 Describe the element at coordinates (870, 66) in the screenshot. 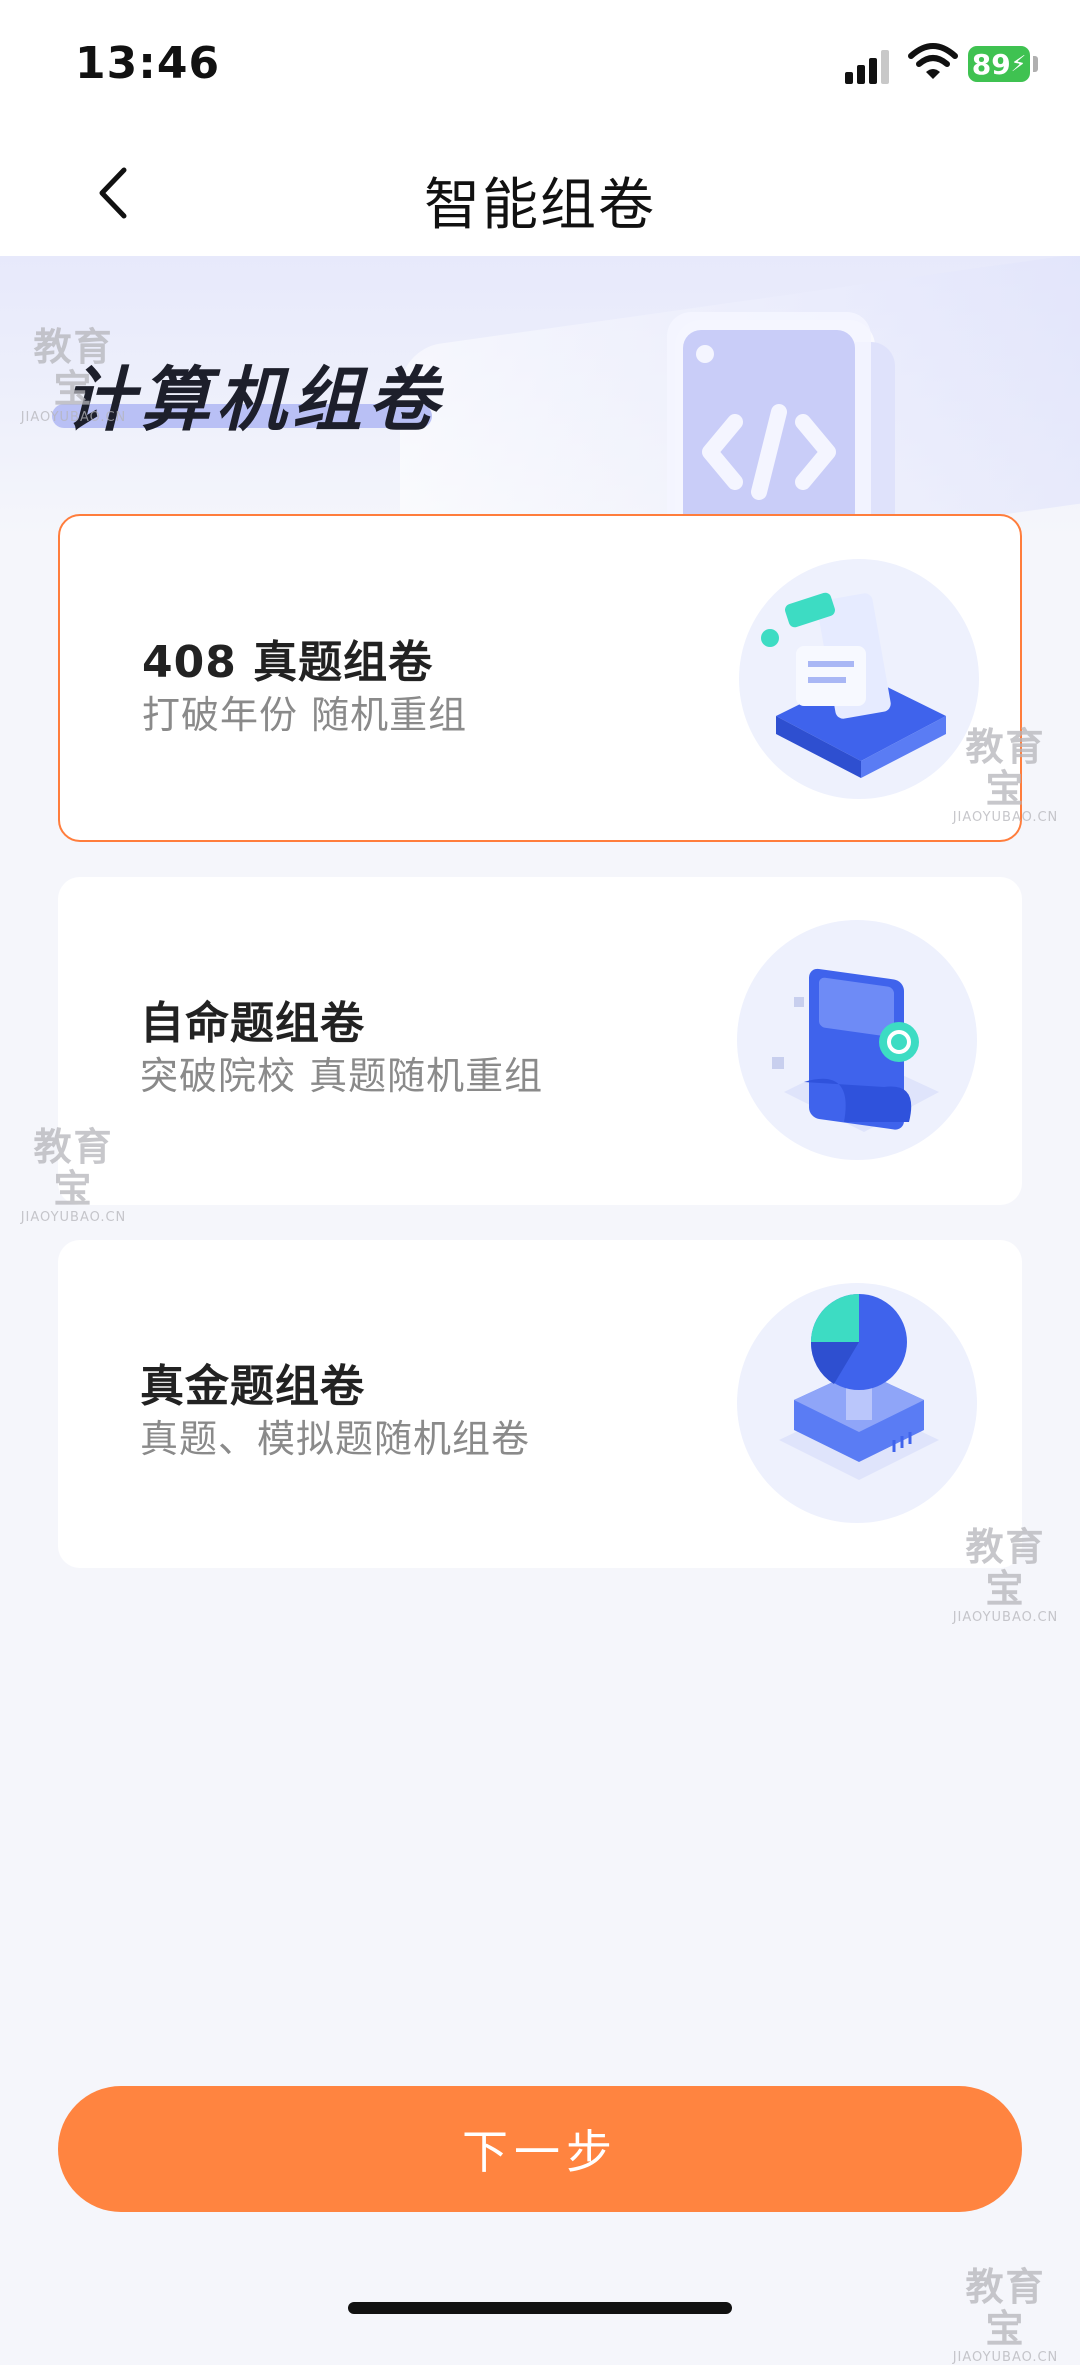

I see `cellular-signal-icon` at that location.